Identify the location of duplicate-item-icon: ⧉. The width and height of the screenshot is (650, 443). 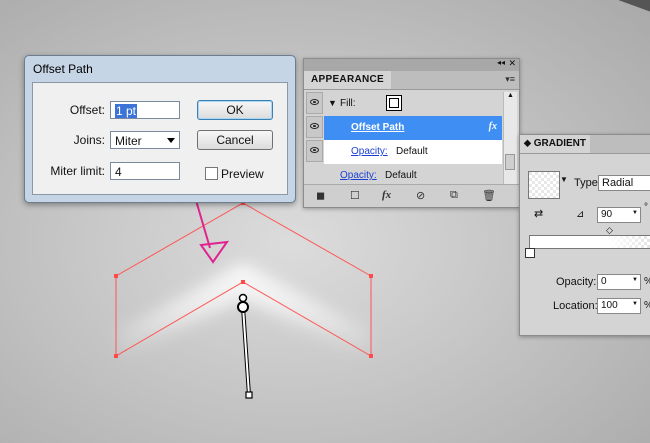
(454, 195).